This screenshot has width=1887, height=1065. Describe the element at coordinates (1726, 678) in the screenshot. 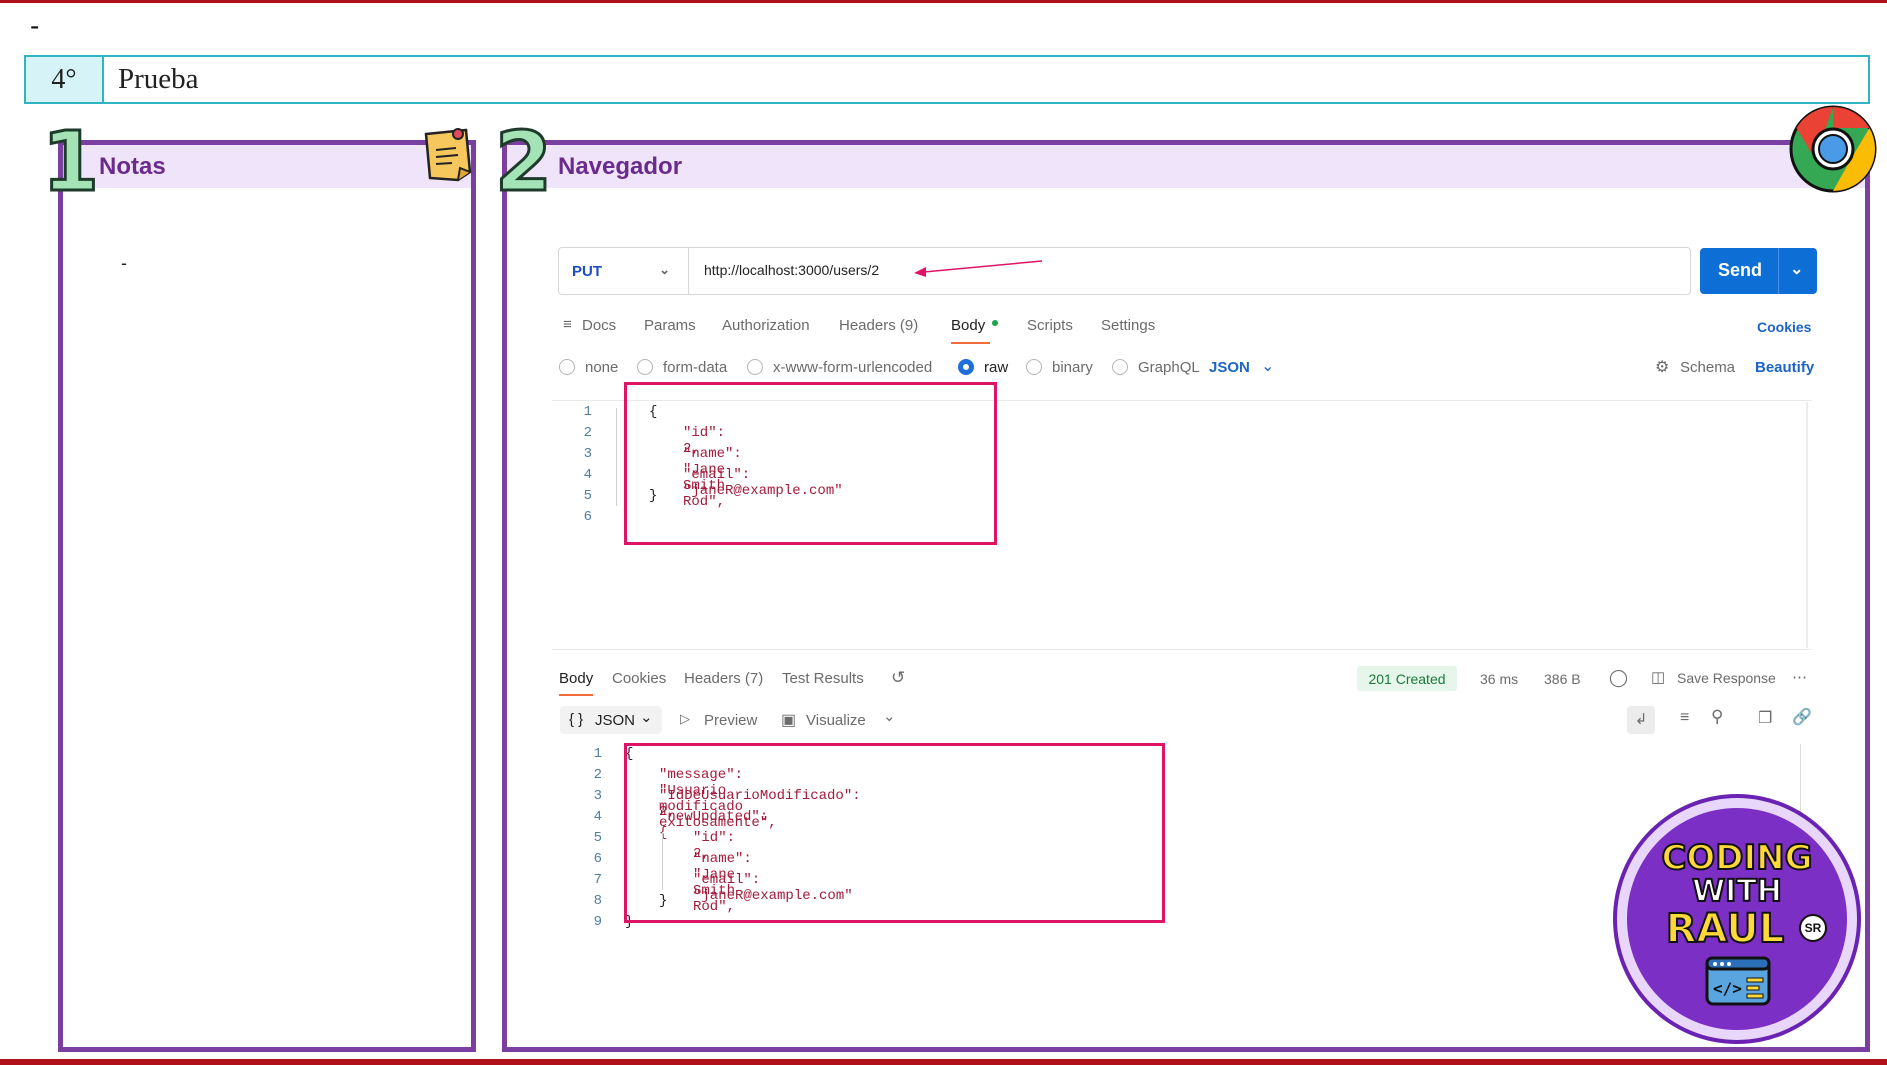

I see `save-response-button: Save Response` at that location.